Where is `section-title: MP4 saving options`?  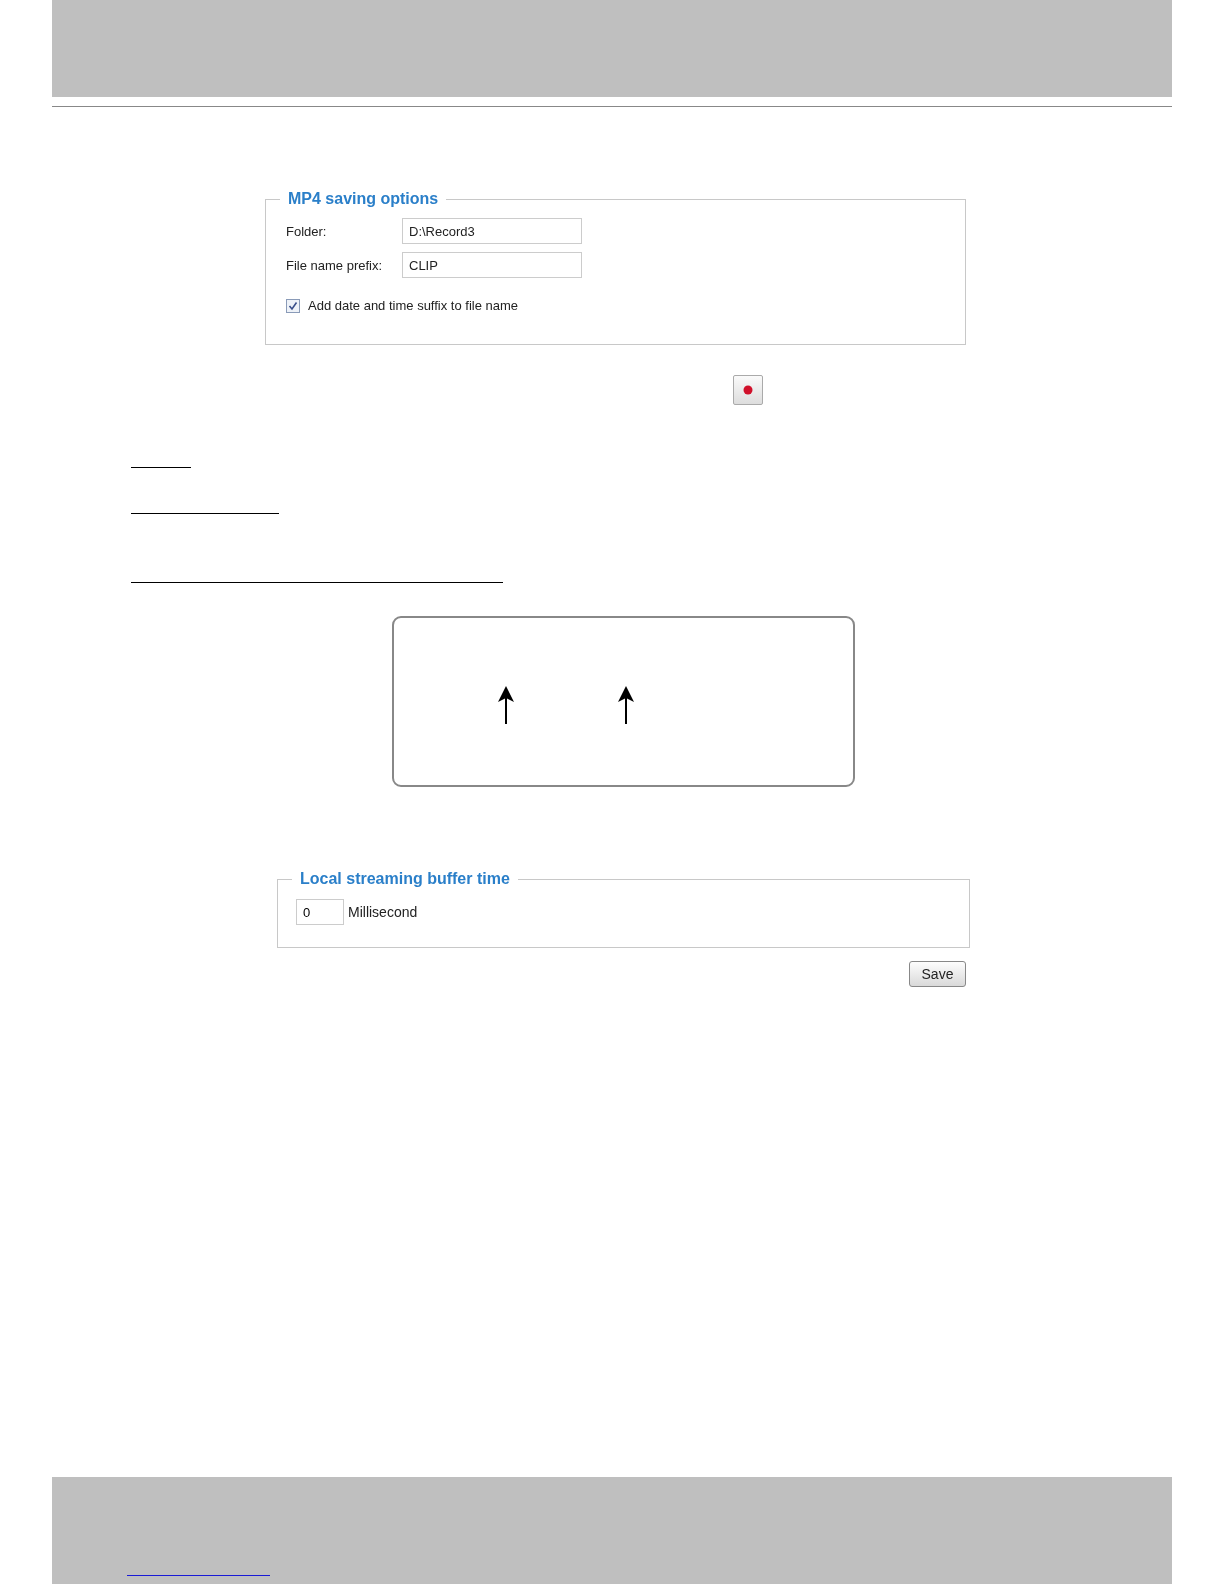 section-title: MP4 saving options is located at coordinates (363, 199).